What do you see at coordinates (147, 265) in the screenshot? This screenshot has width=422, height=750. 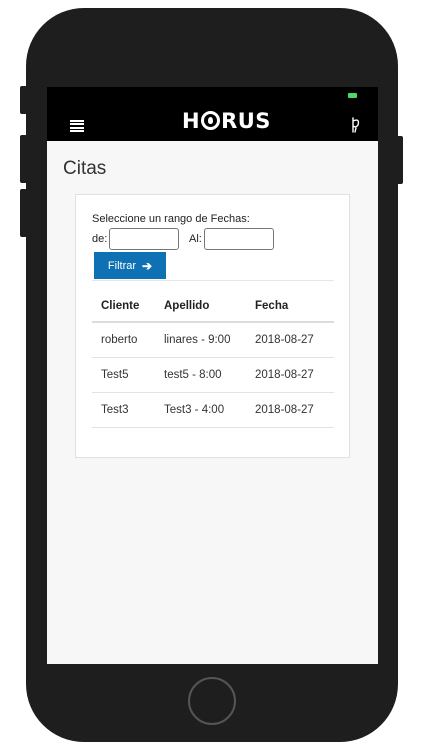 I see `arrow-right-icon: ➔` at bounding box center [147, 265].